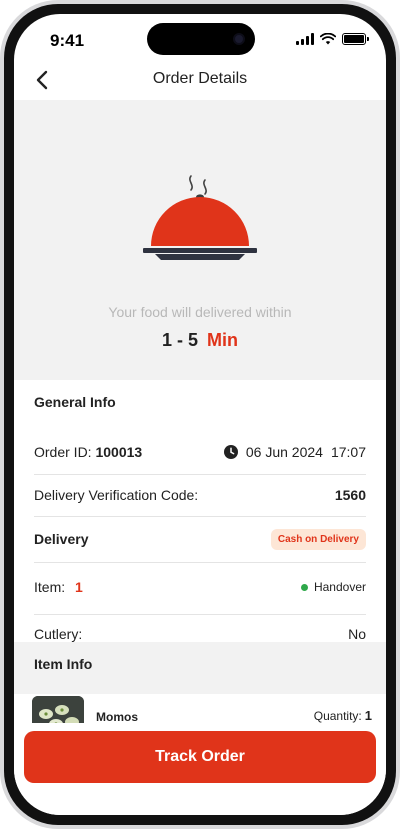 The image size is (400, 829). What do you see at coordinates (230, 452) in the screenshot?
I see `clock-icon` at bounding box center [230, 452].